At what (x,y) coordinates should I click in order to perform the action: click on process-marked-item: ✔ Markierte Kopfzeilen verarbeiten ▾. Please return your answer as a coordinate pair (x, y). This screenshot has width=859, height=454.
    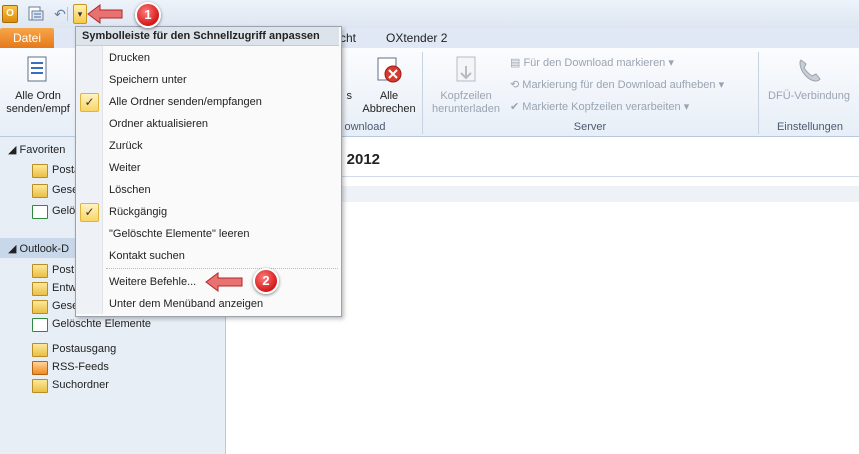
    Looking at the image, I should click on (599, 106).